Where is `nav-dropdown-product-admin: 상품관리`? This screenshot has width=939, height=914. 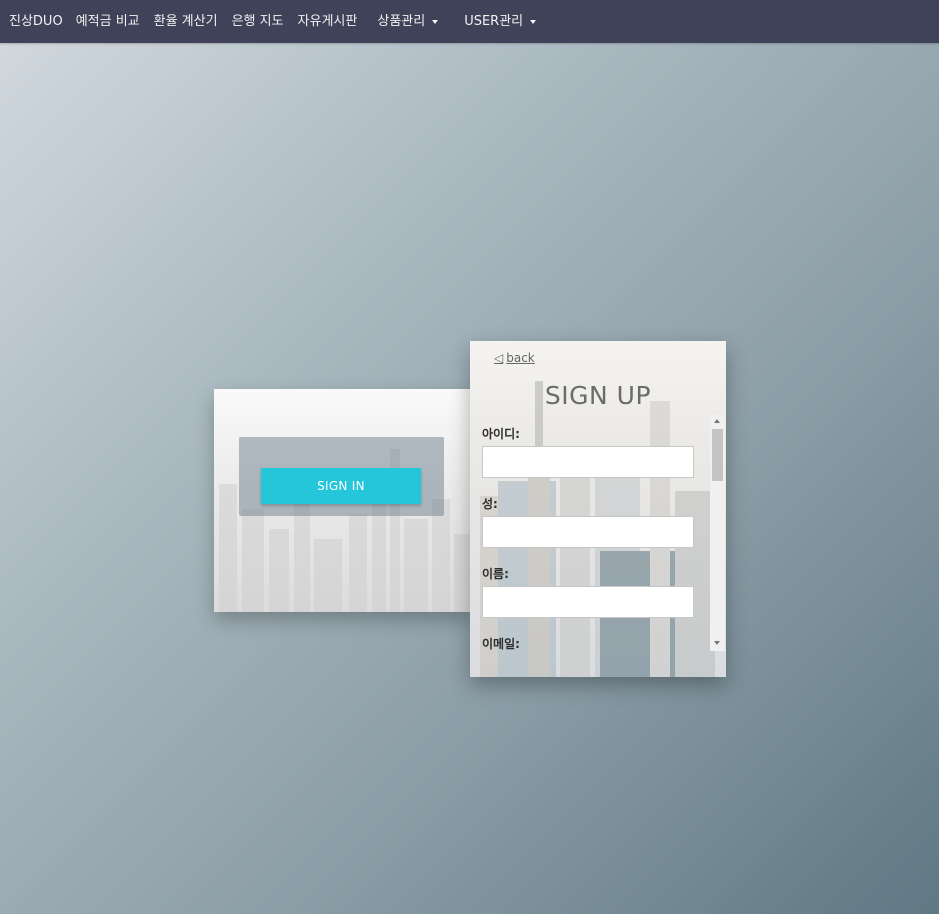 nav-dropdown-product-admin: 상품관리 is located at coordinates (407, 21).